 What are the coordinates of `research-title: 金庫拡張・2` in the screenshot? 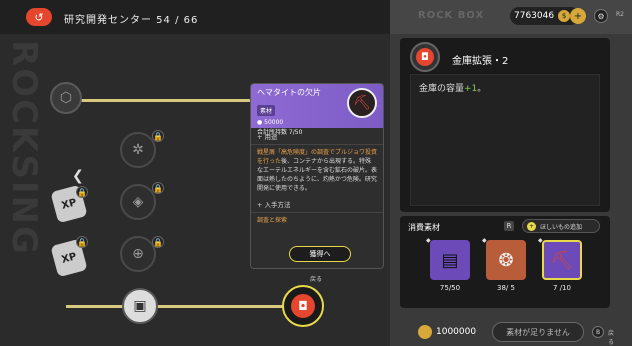 It's located at (480, 61).